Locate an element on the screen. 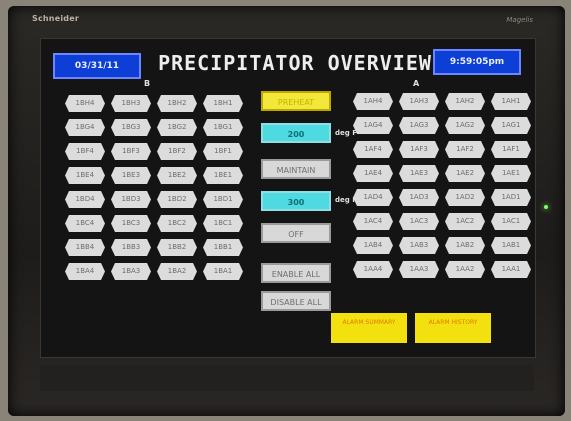 The width and height of the screenshot is (571, 421). field-button-1af4: 1AF4 is located at coordinates (373, 149).